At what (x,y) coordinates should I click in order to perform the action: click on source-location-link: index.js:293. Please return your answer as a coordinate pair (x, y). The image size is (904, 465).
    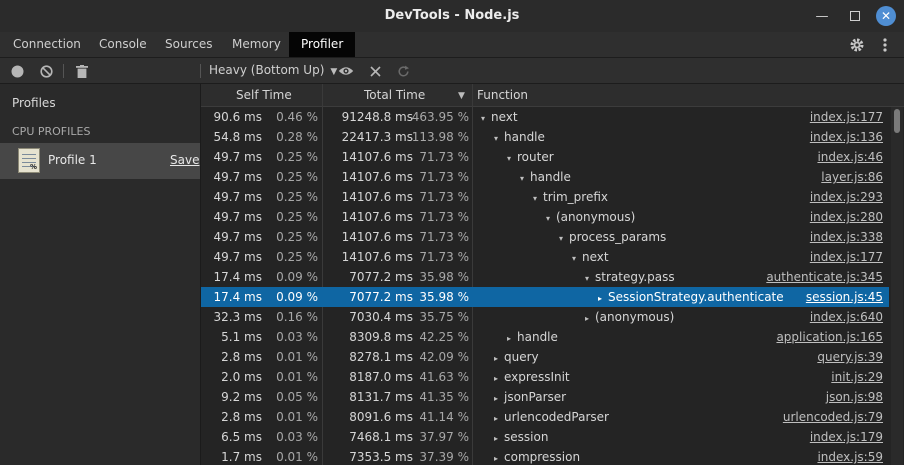
    Looking at the image, I should click on (846, 197).